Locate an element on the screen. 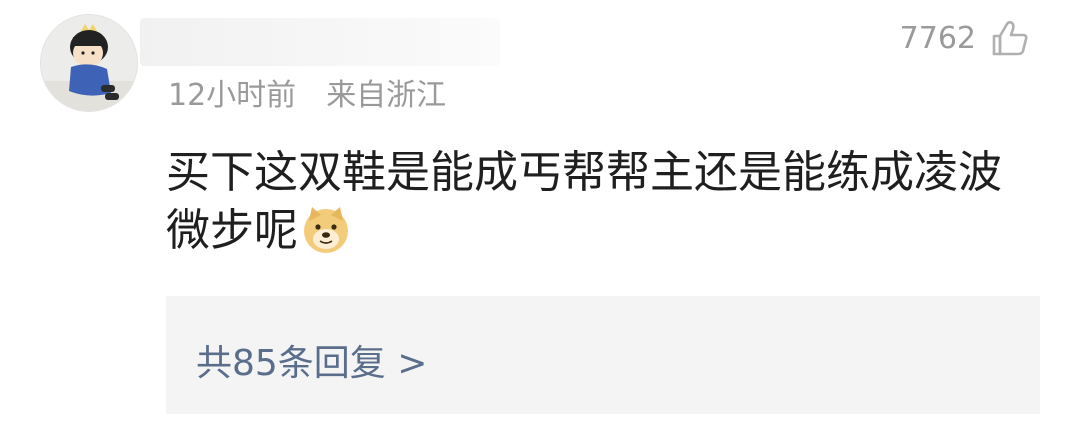 The height and width of the screenshot is (422, 1080). avatar is located at coordinates (89, 63).